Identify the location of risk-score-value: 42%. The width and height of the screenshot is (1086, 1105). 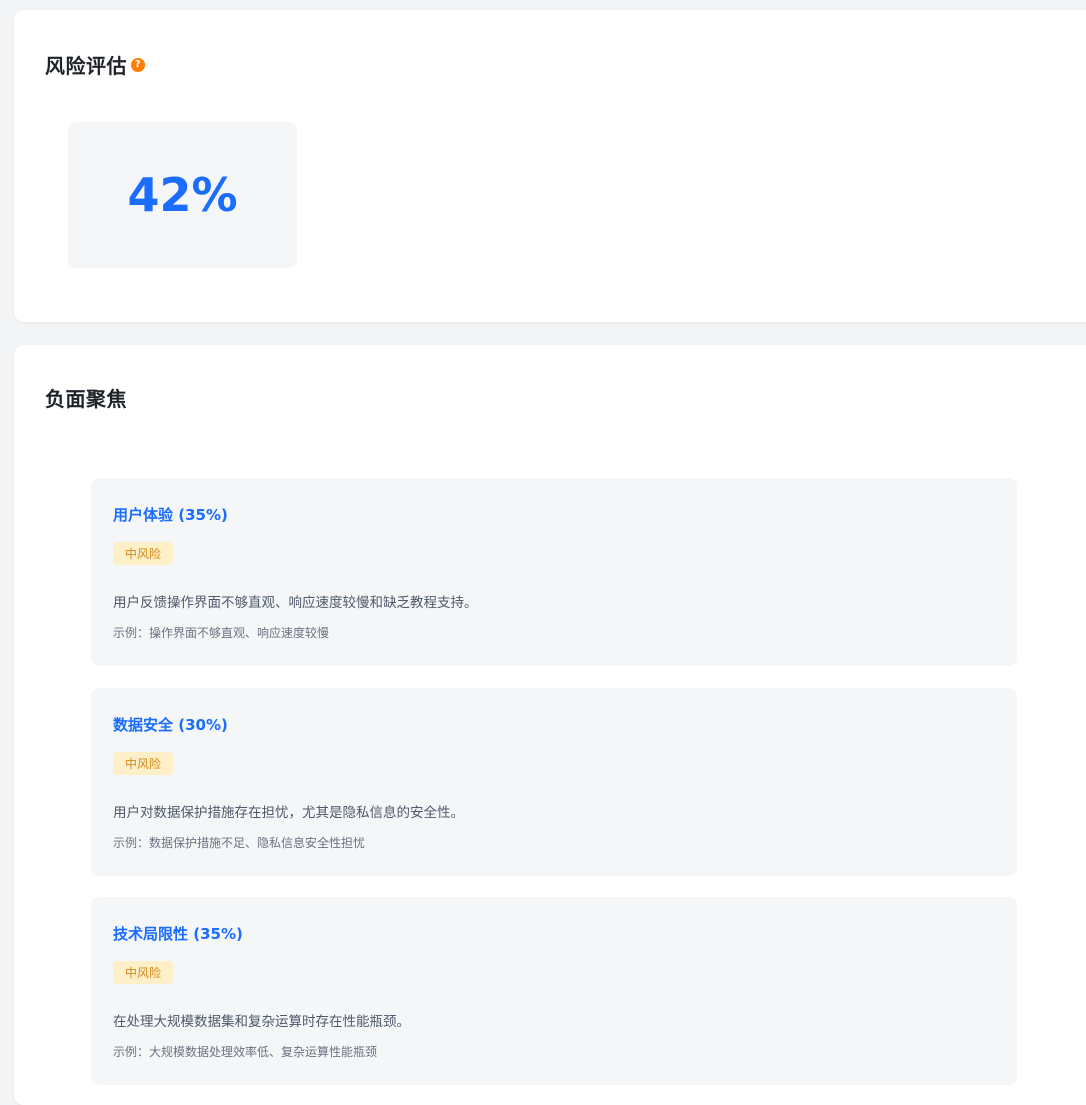
(182, 195).